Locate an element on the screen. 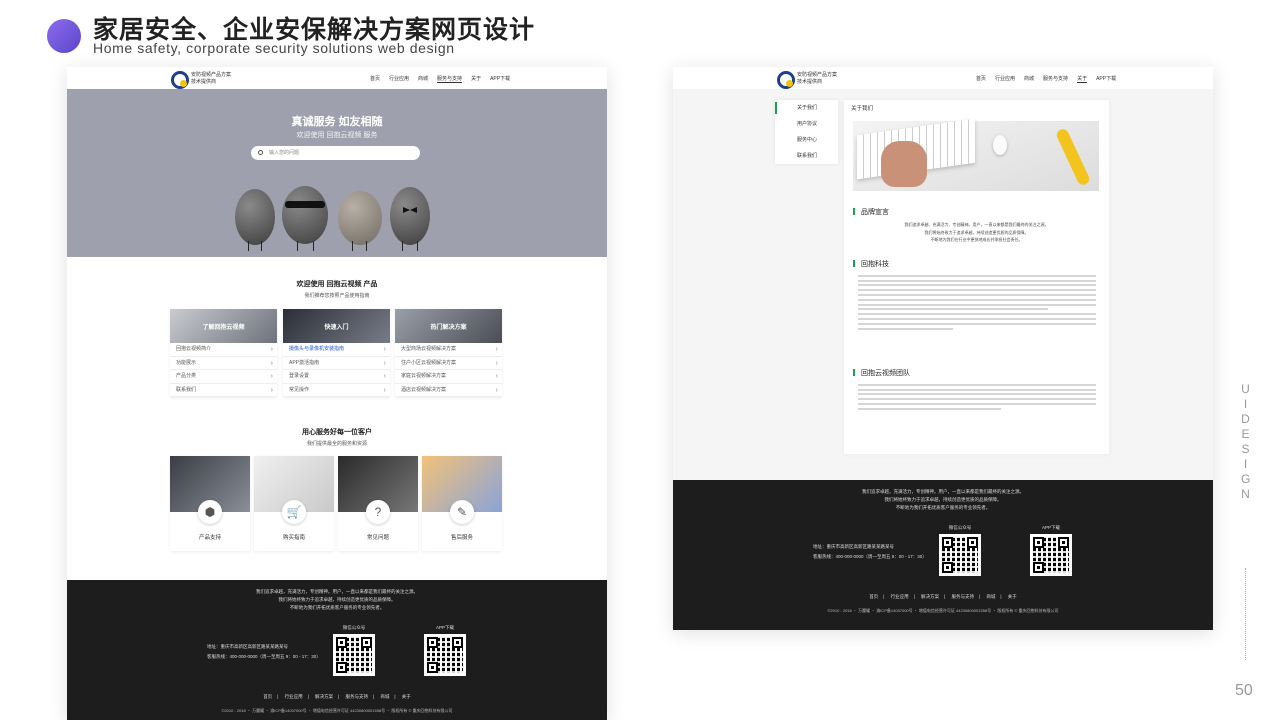  page-number: 50 is located at coordinates (1244, 690).